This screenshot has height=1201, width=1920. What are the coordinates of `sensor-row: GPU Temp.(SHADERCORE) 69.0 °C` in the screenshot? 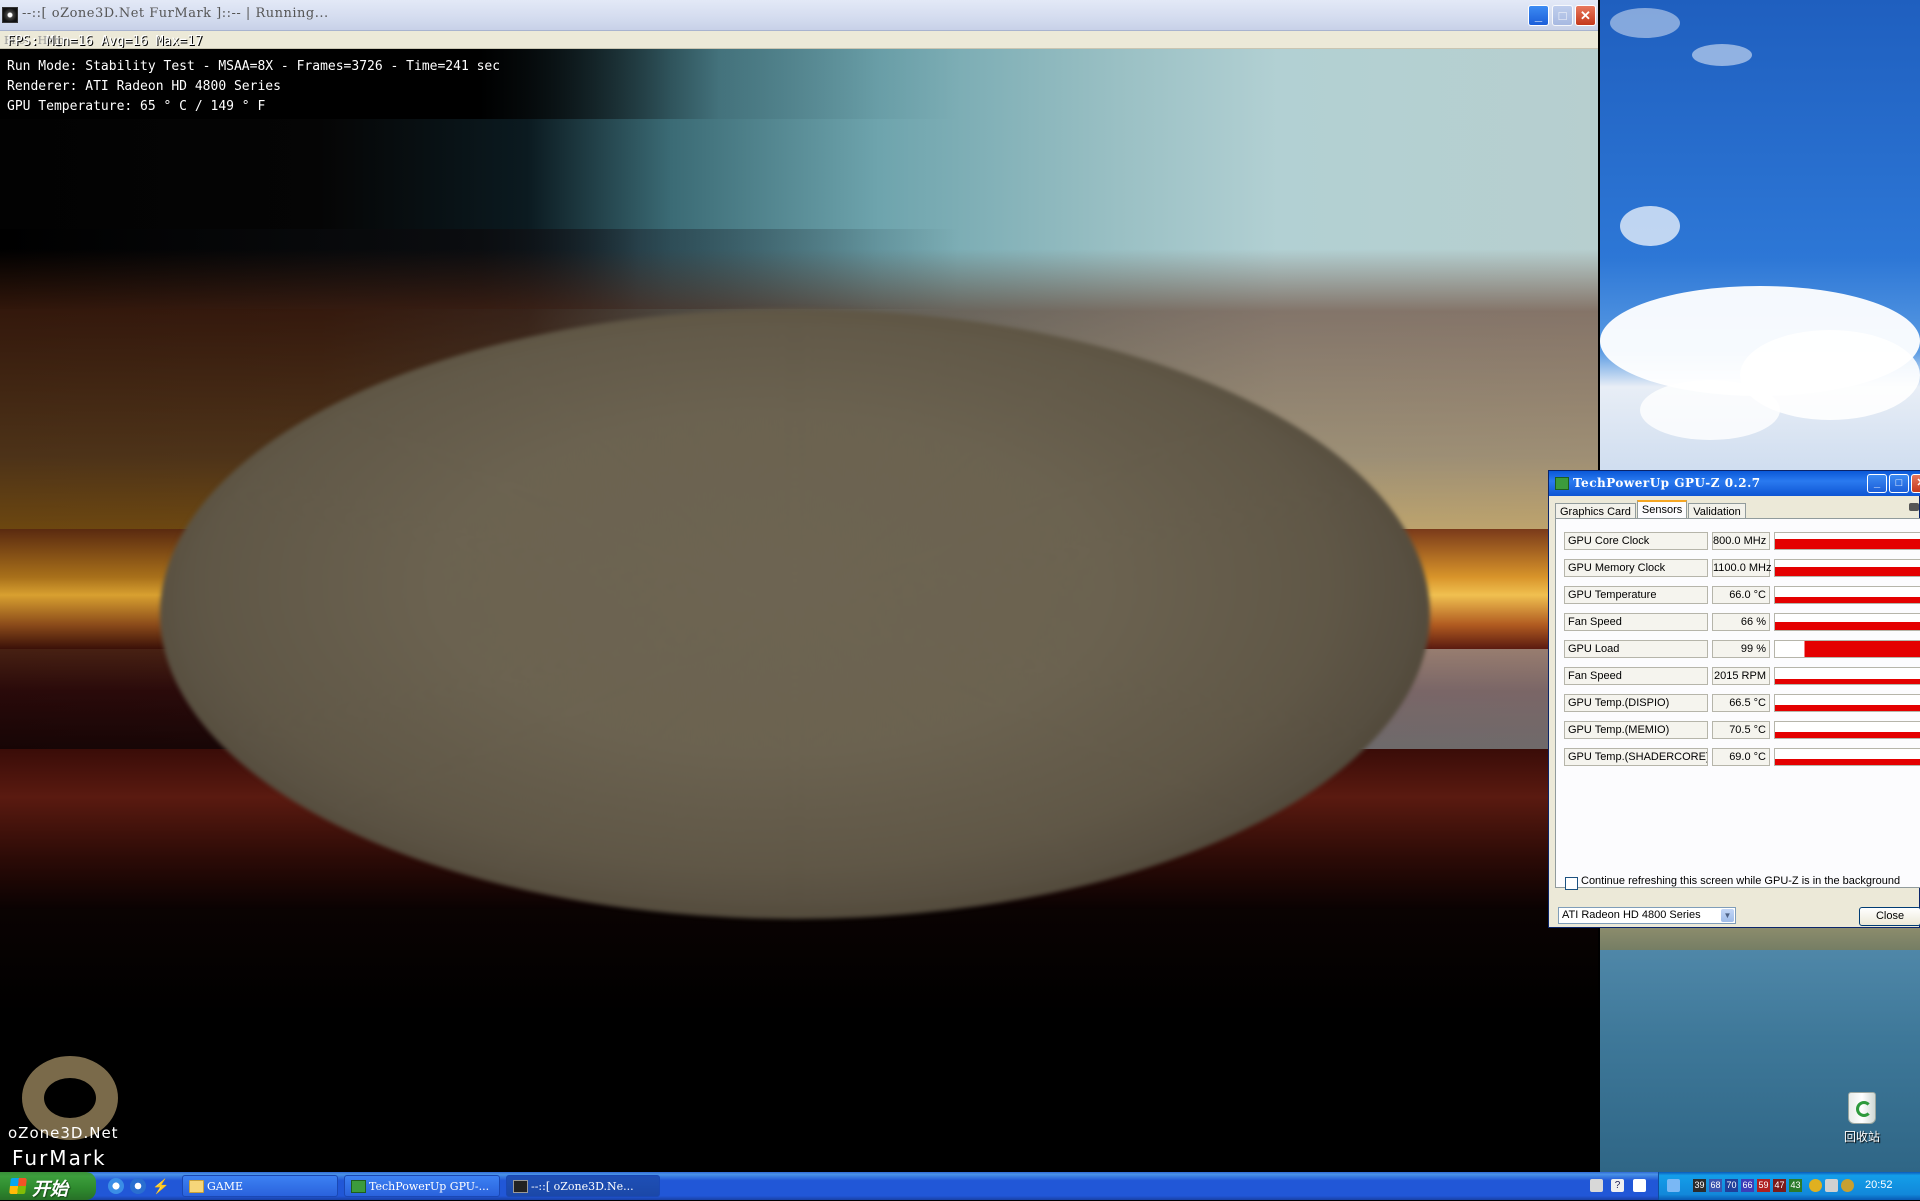 It's located at (1742, 757).